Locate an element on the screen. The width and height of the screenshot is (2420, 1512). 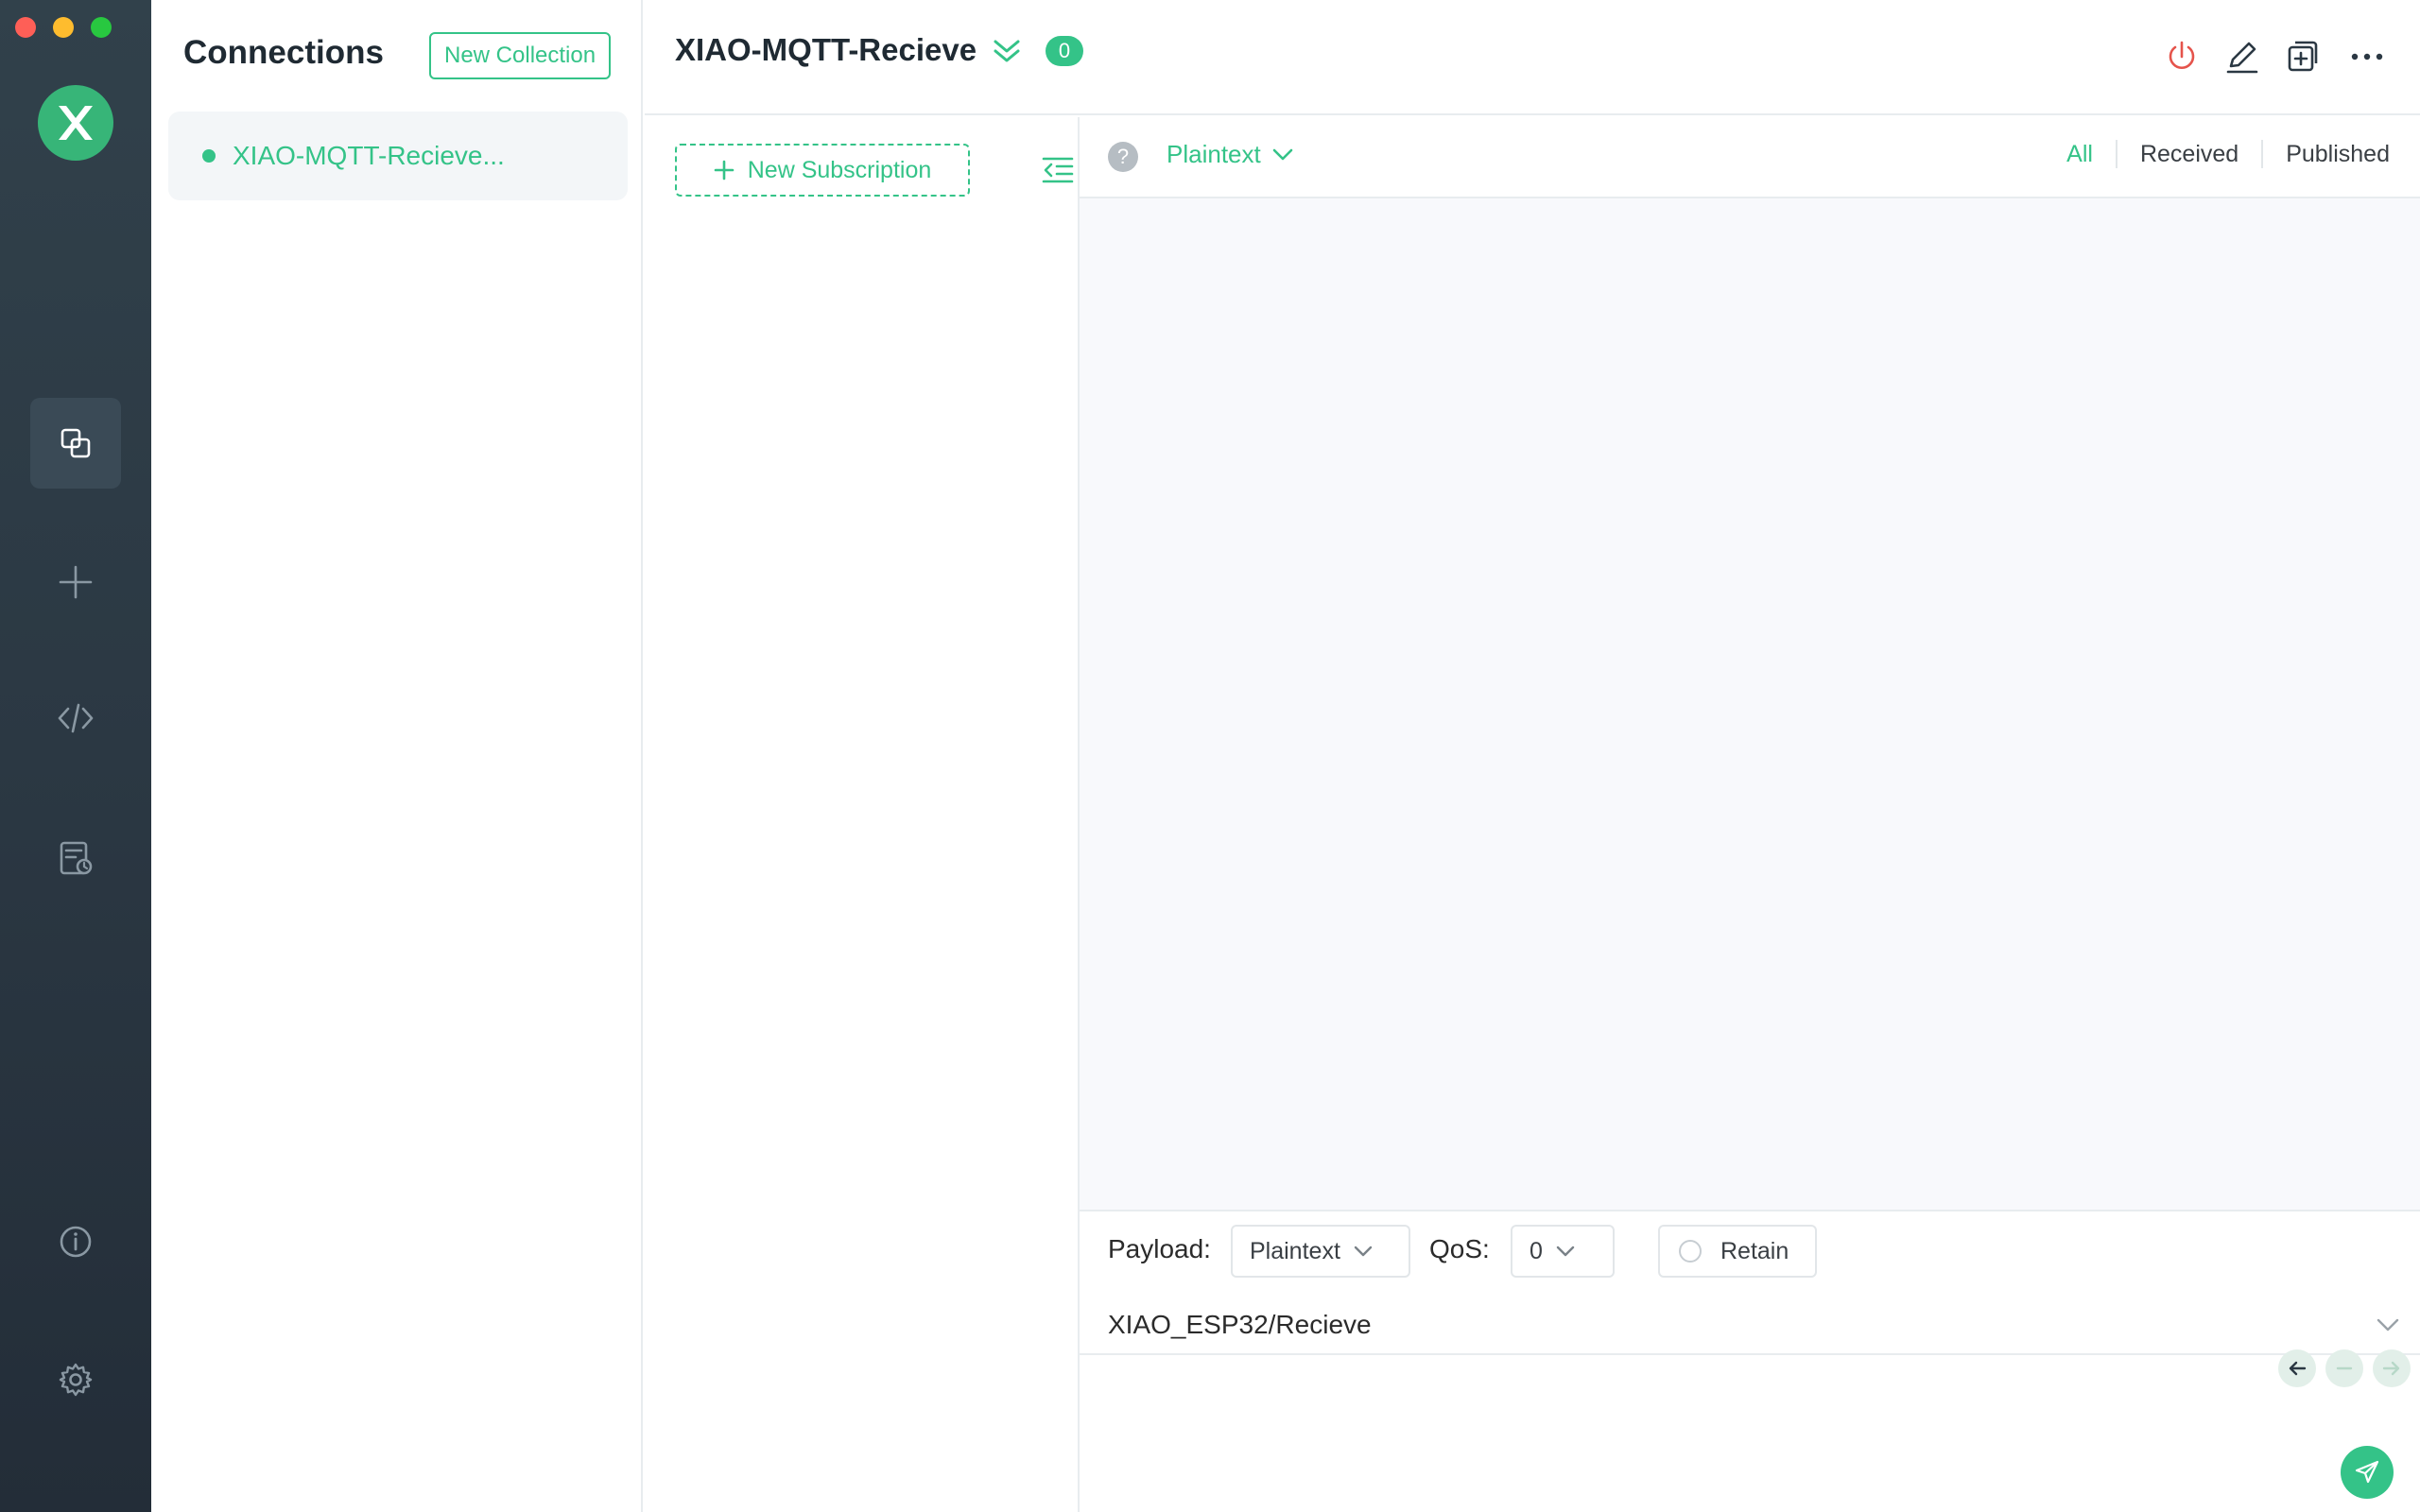
new-collection-button: New Collection is located at coordinates (520, 55).